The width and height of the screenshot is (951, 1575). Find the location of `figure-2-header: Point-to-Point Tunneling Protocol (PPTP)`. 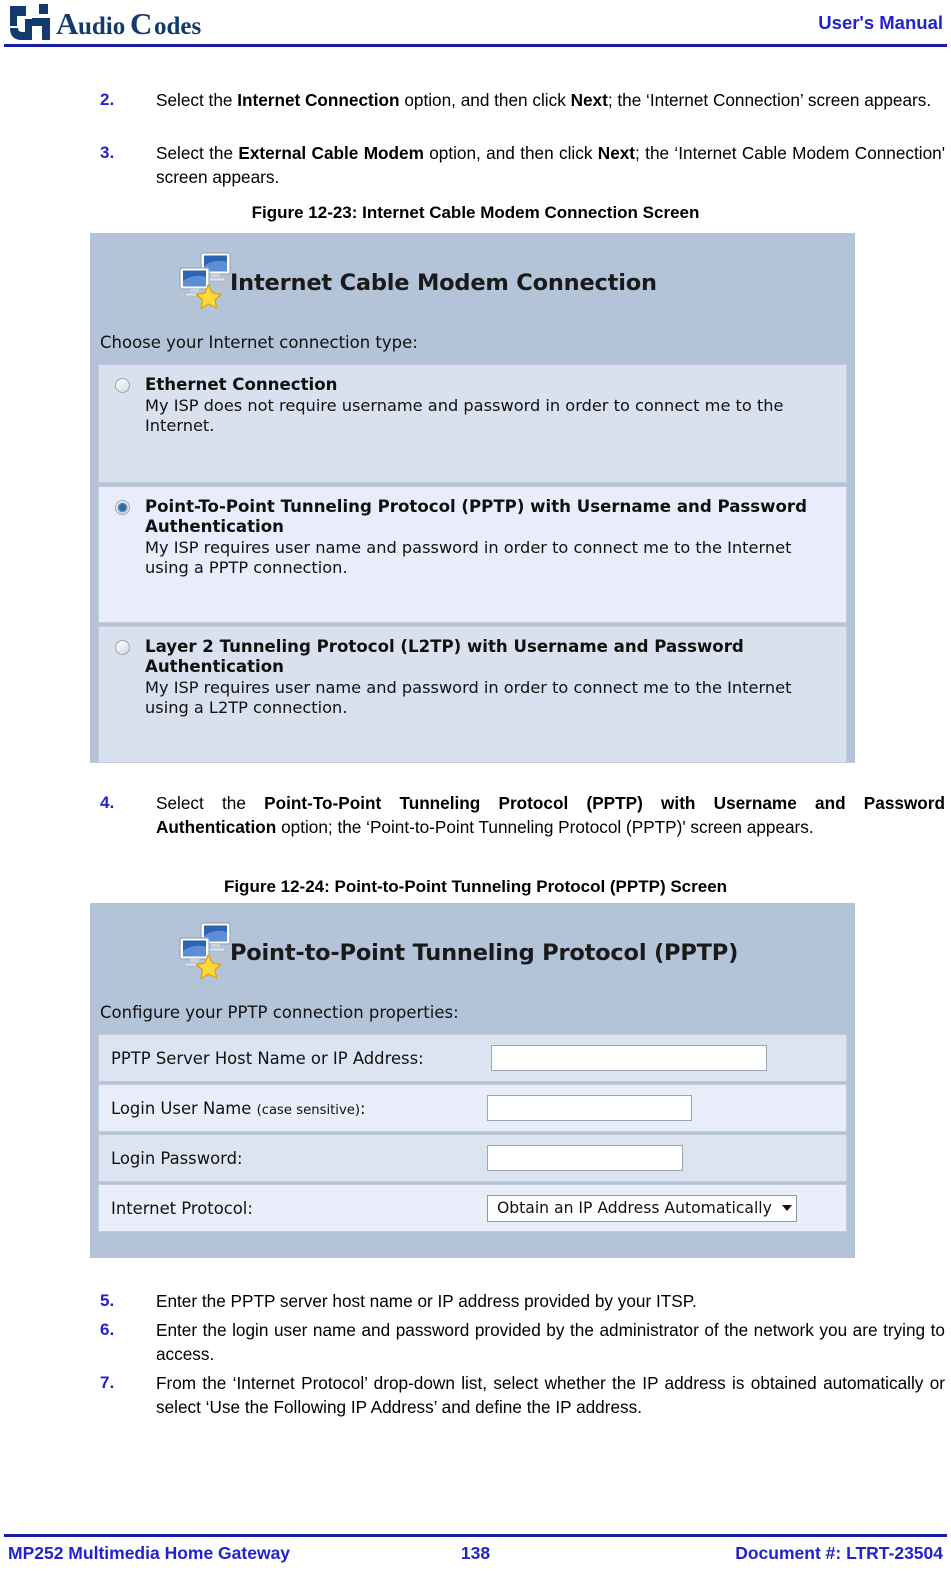

figure-2-header: Point-to-Point Tunneling Protocol (PPTP) is located at coordinates (472, 953).